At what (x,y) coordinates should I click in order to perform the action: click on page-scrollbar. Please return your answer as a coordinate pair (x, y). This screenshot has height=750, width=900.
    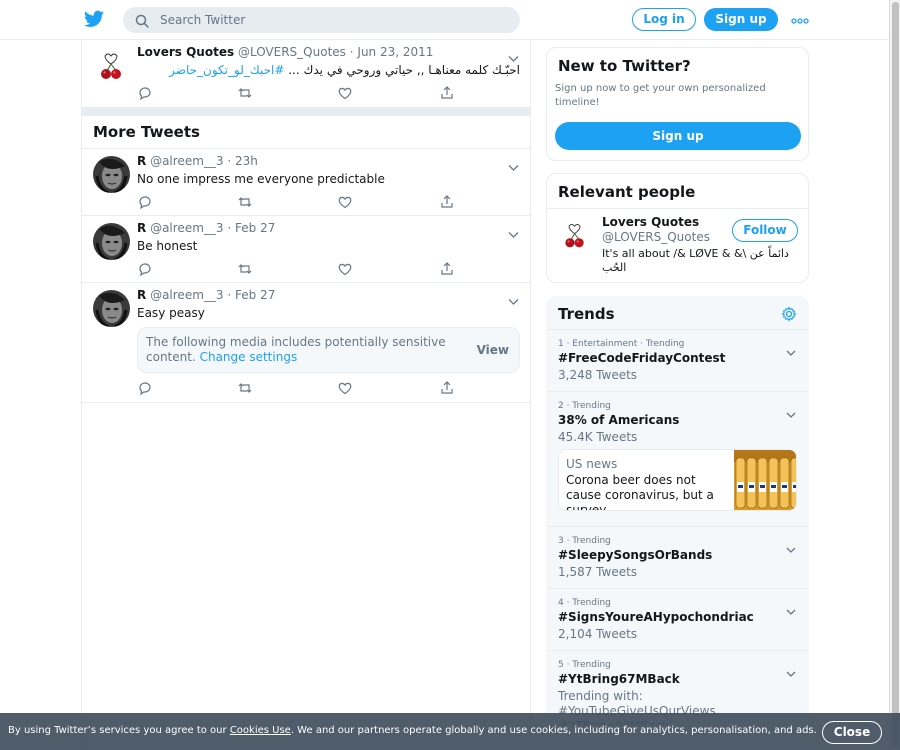
    Looking at the image, I should click on (894, 375).